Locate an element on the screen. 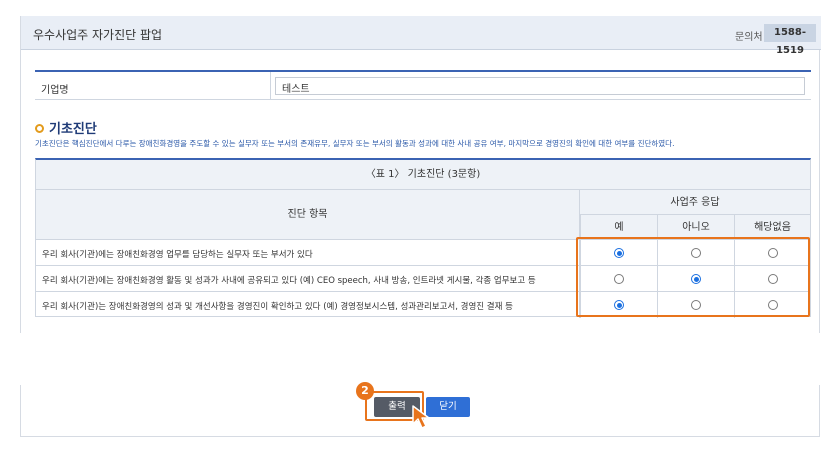 The width and height of the screenshot is (840, 451). popup-title: 우수사업주 자가진단 팝업 is located at coordinates (98, 35).